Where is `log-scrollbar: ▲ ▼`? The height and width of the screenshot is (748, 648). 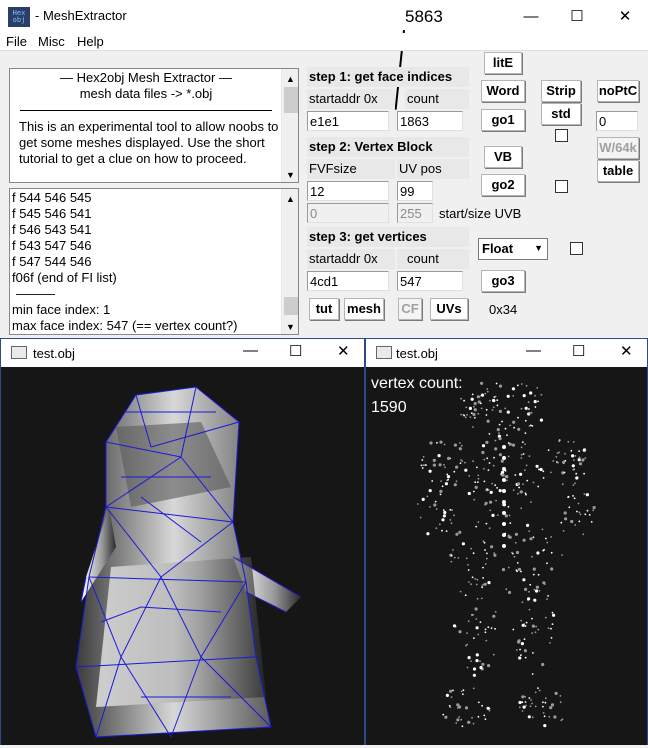
log-scrollbar: ▲ ▼ is located at coordinates (289, 261).